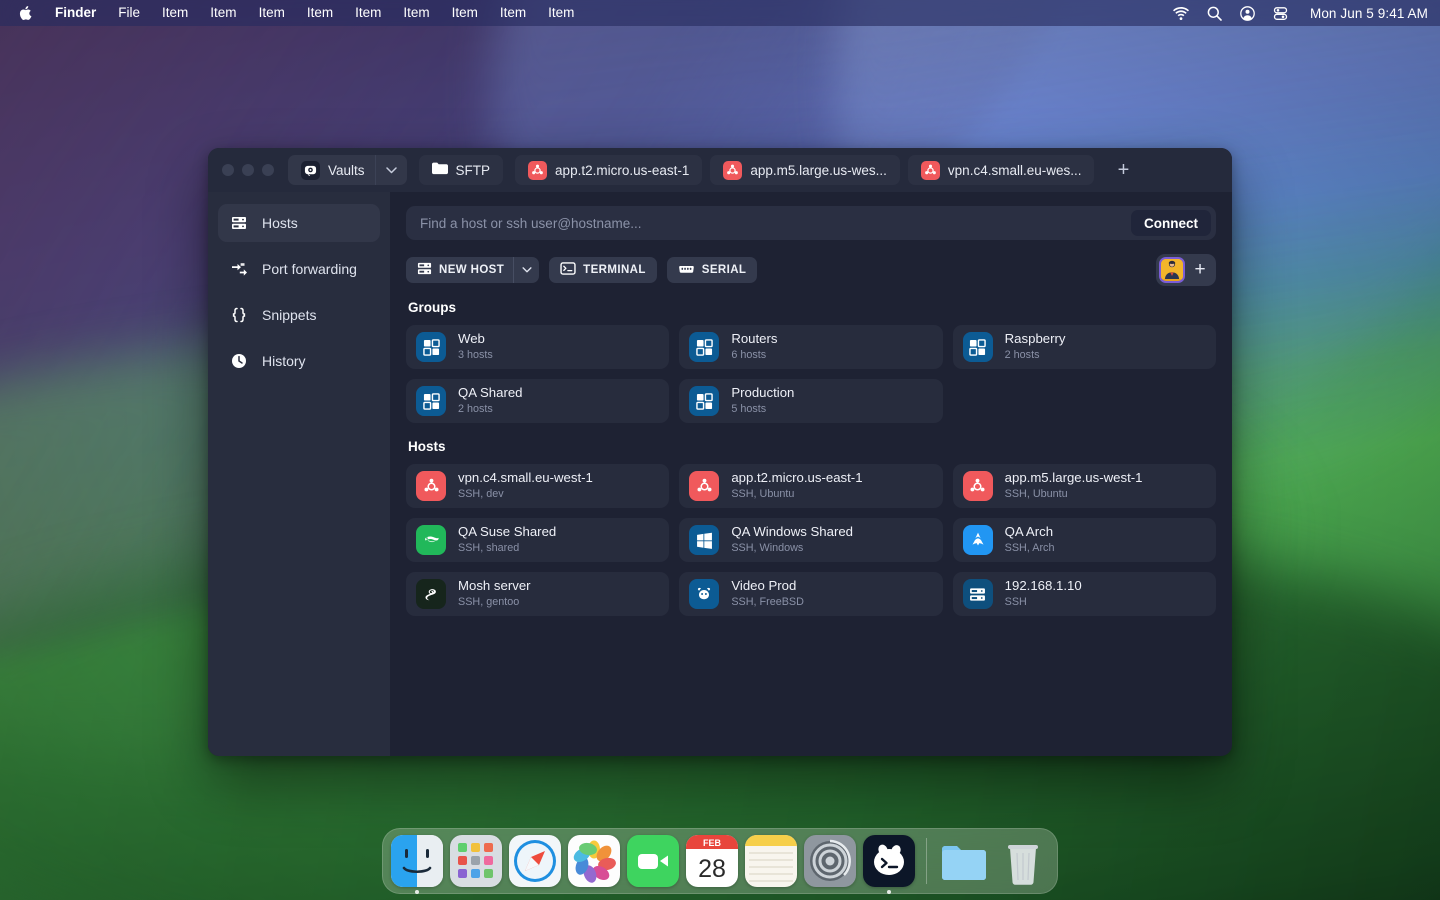 The image size is (1440, 900). I want to click on folder-icon, so click(964, 861).